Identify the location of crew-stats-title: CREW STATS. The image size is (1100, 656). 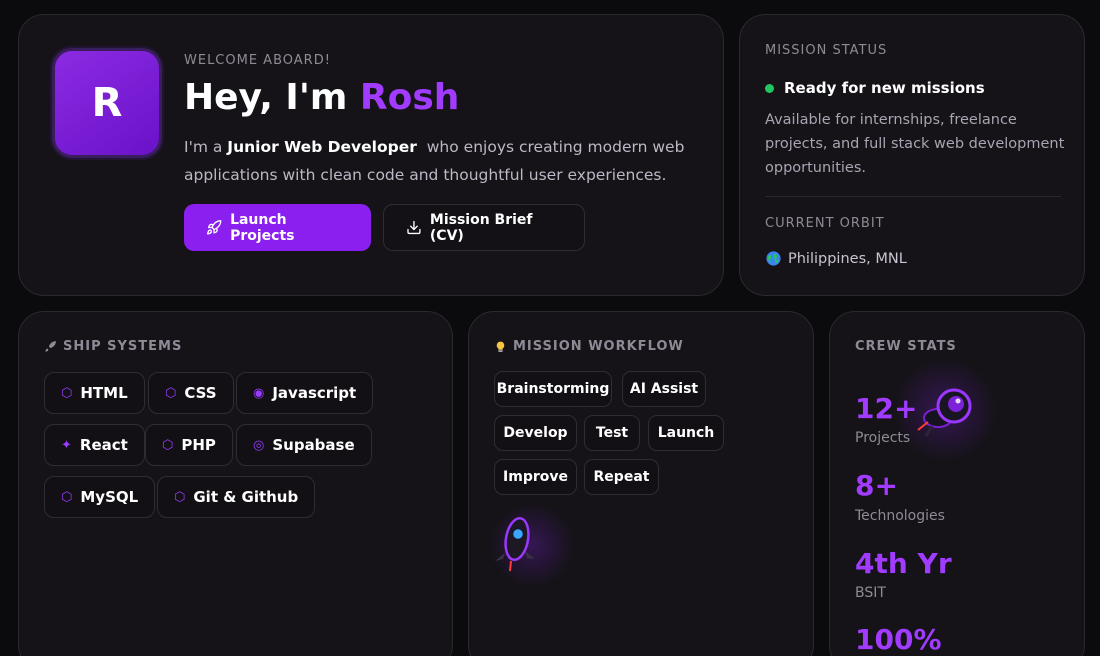
(906, 346).